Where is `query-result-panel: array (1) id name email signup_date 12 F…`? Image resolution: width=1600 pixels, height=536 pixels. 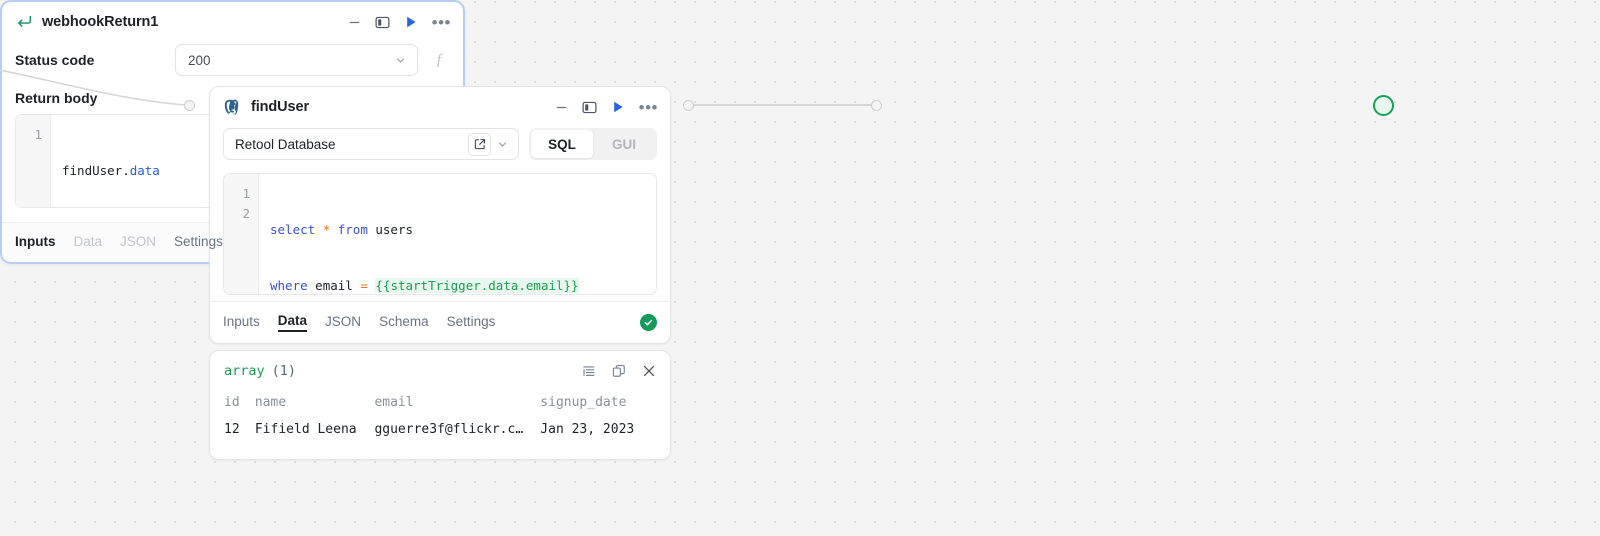
query-result-panel: array (1) id name email signup_date 12 F… is located at coordinates (440, 405).